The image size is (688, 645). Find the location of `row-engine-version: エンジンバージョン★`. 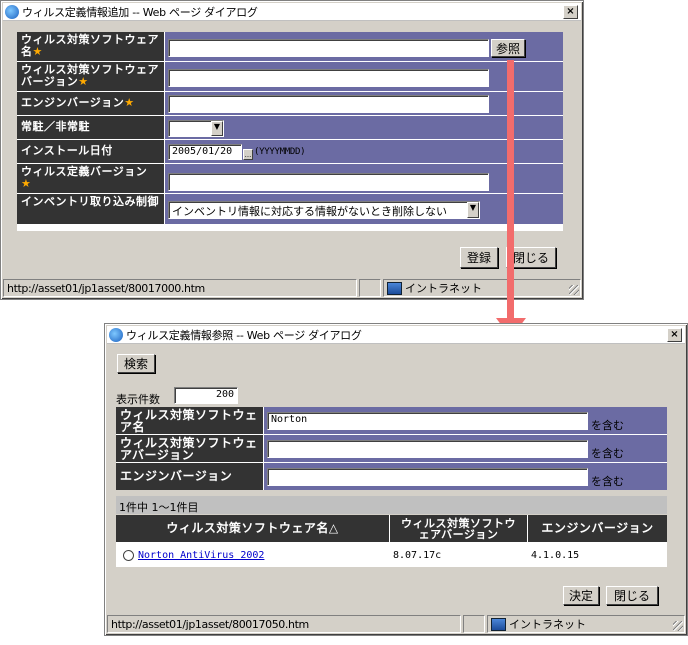

row-engine-version: エンジンバージョン★ is located at coordinates (290, 103).